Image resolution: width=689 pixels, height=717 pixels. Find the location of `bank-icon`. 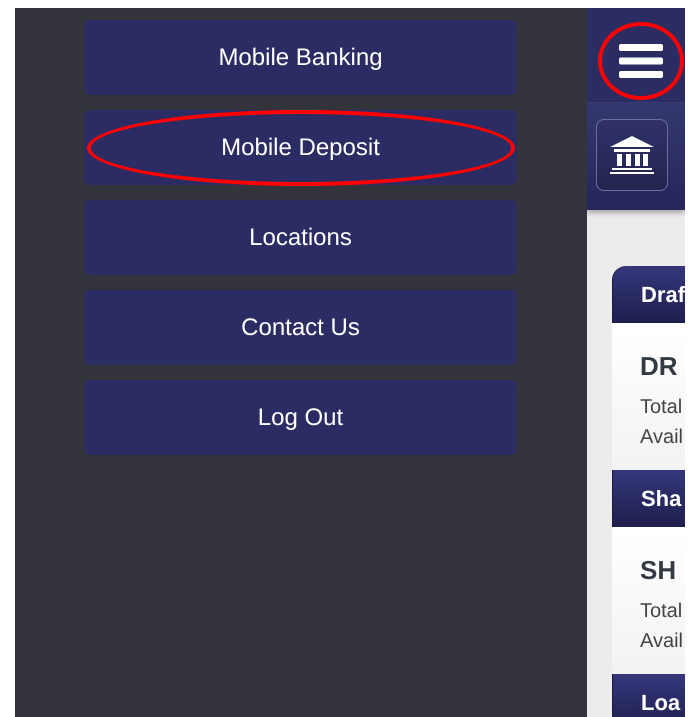

bank-icon is located at coordinates (632, 155).